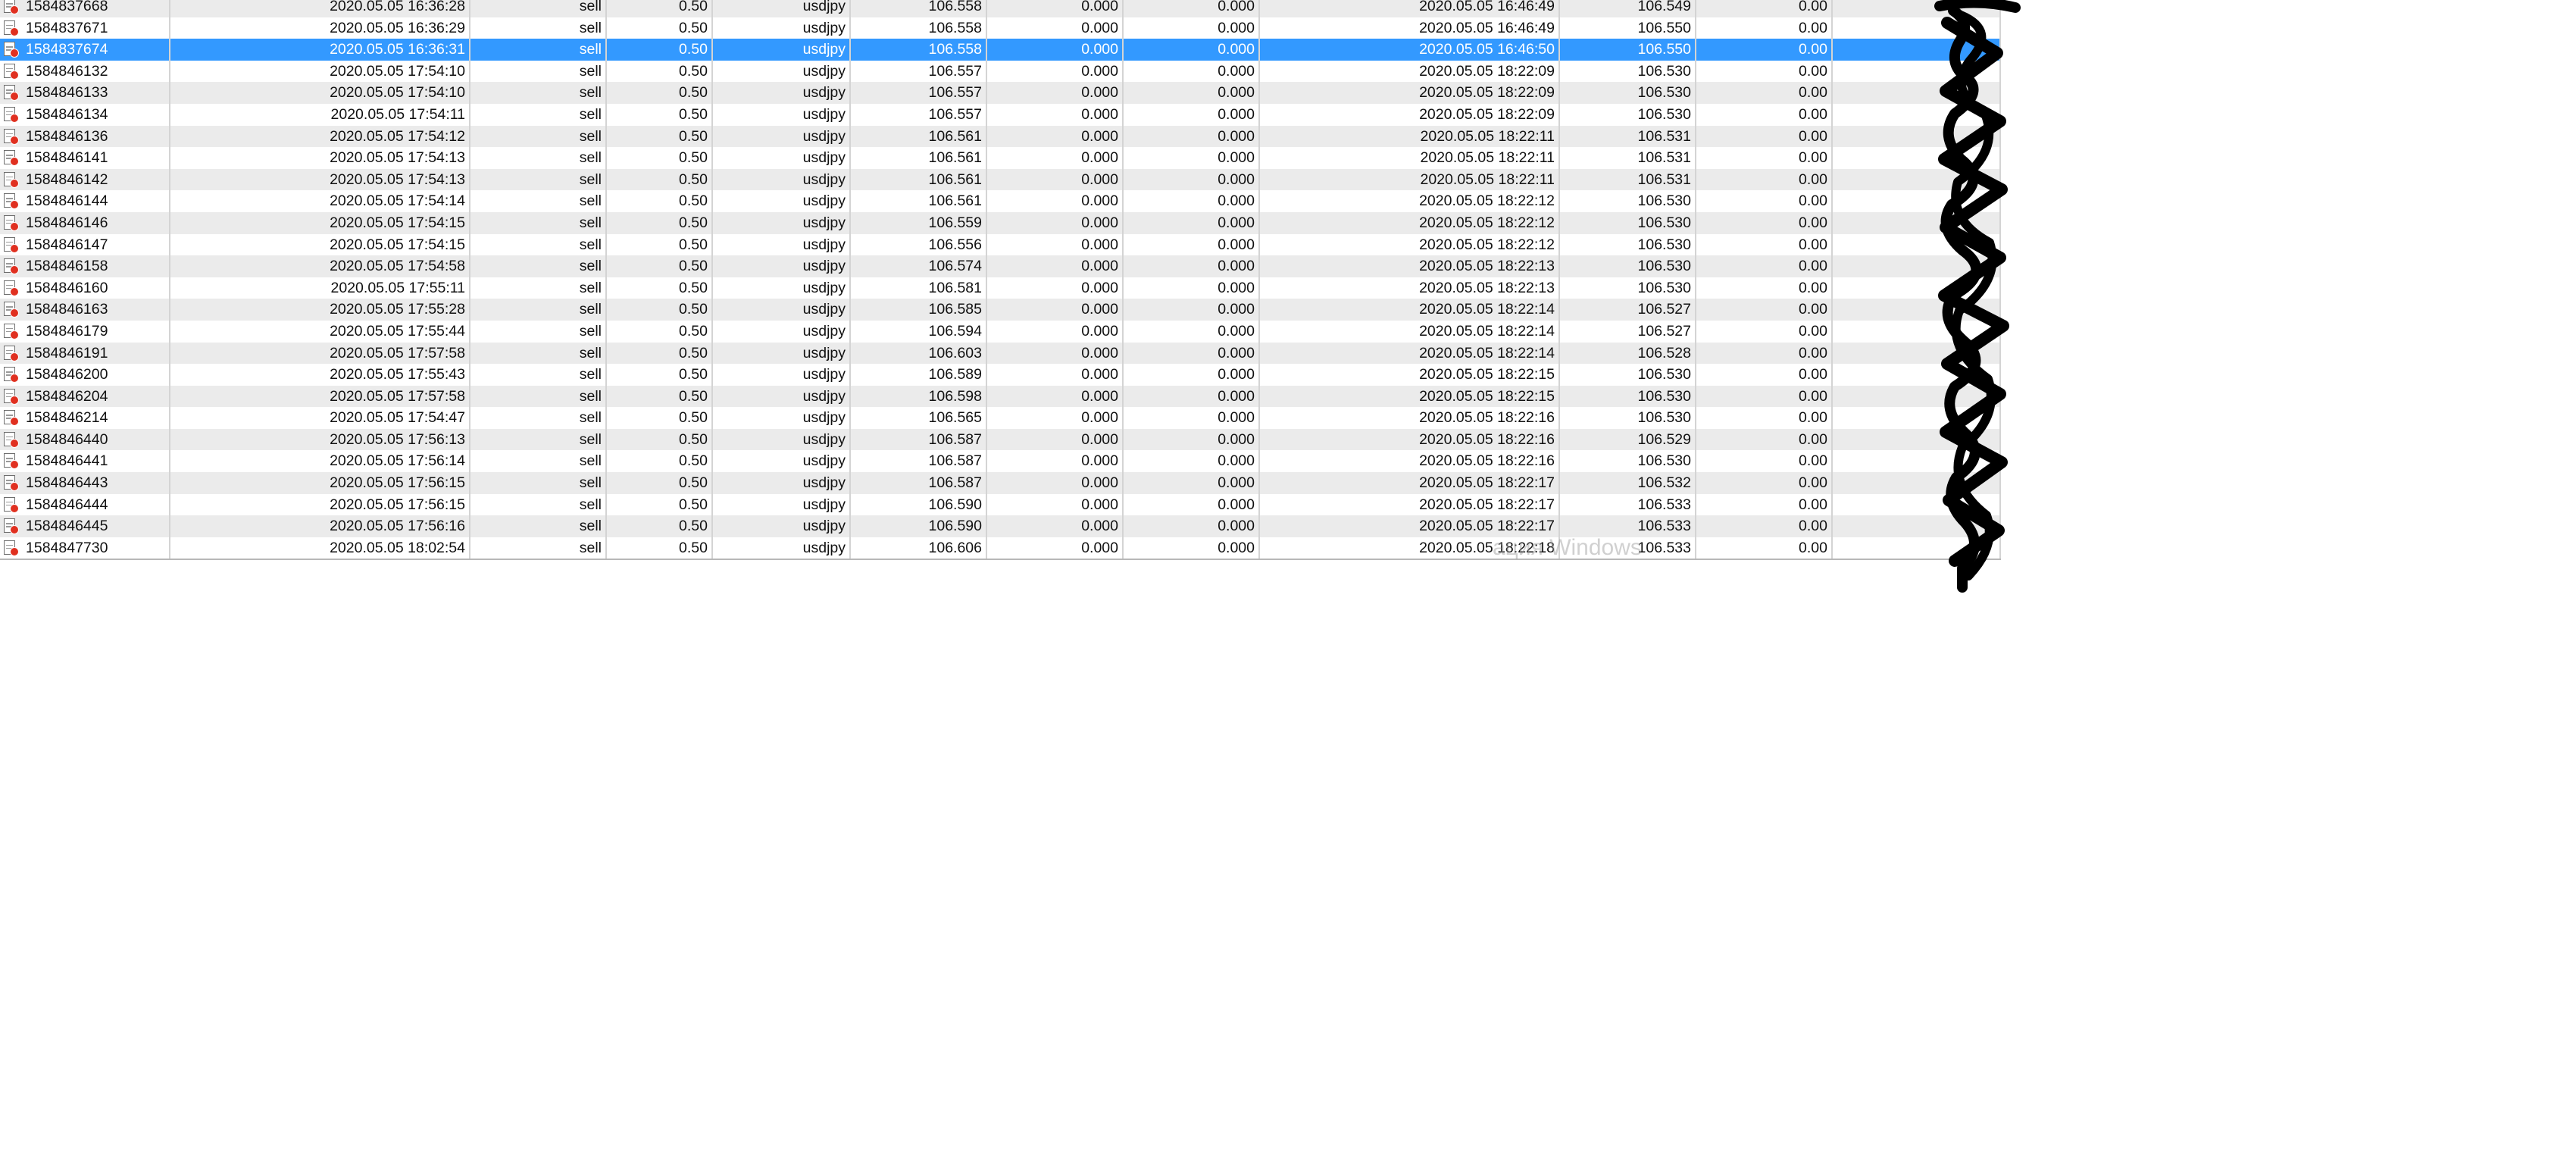 The width and height of the screenshot is (2576, 1161). What do you see at coordinates (85, 396) in the screenshot?
I see `ticket-cell: 1584846204` at bounding box center [85, 396].